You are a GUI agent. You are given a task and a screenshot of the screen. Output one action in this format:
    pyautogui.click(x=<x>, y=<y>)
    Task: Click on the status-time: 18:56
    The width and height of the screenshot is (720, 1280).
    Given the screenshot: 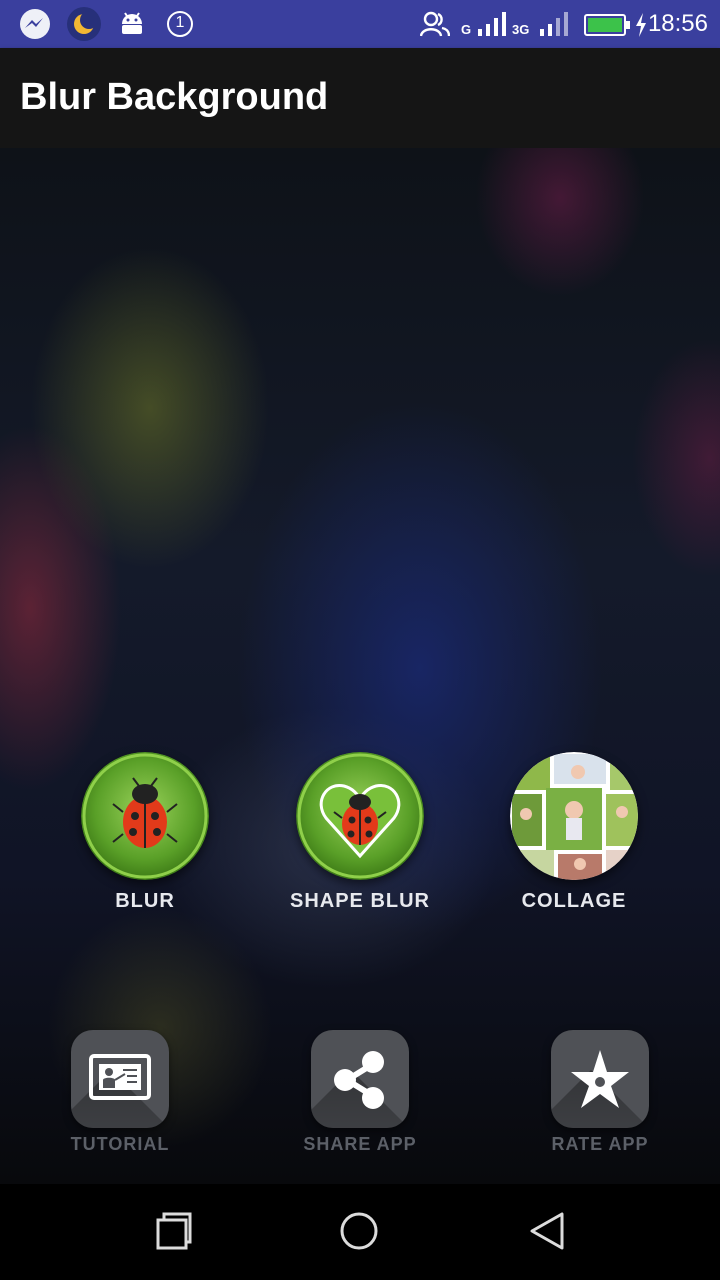 What is the action you would take?
    pyautogui.click(x=677, y=23)
    